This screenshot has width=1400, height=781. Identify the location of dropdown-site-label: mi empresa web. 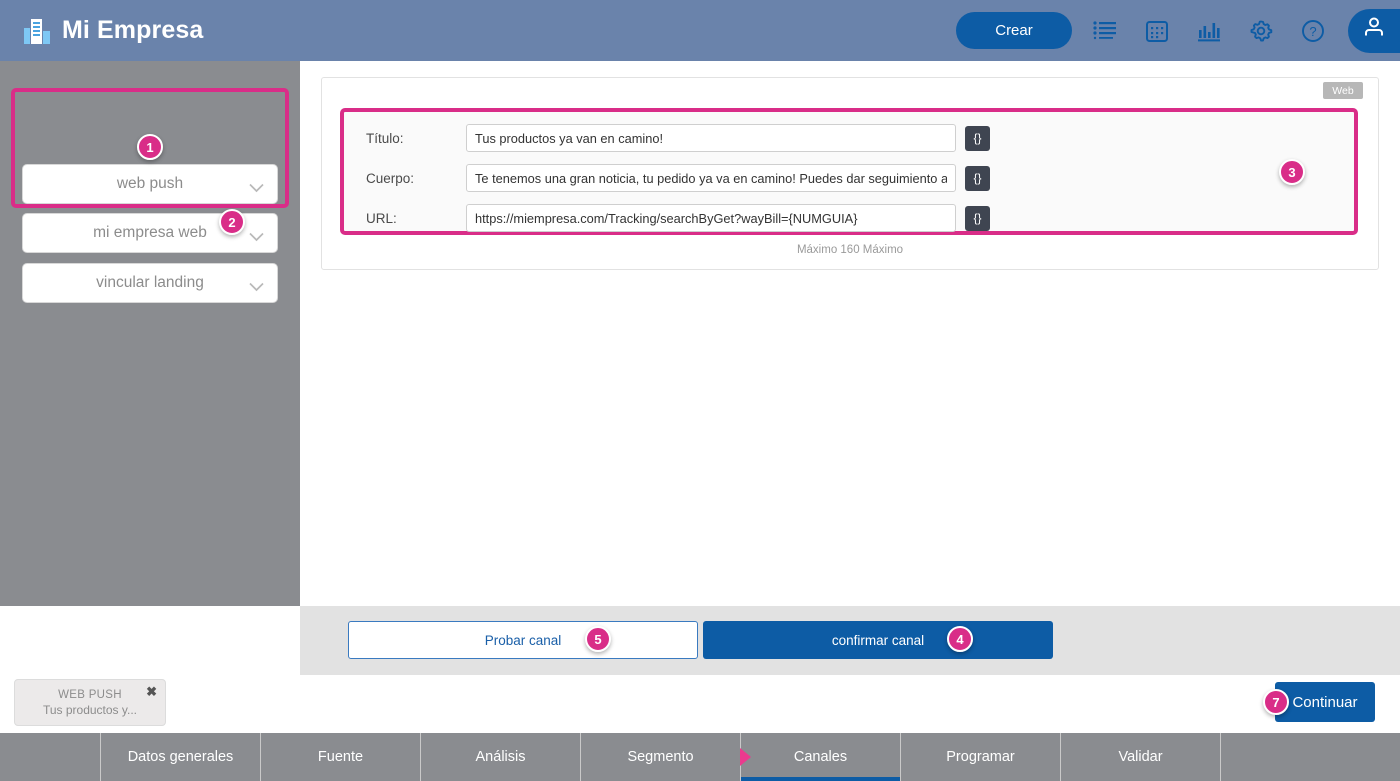
(150, 232).